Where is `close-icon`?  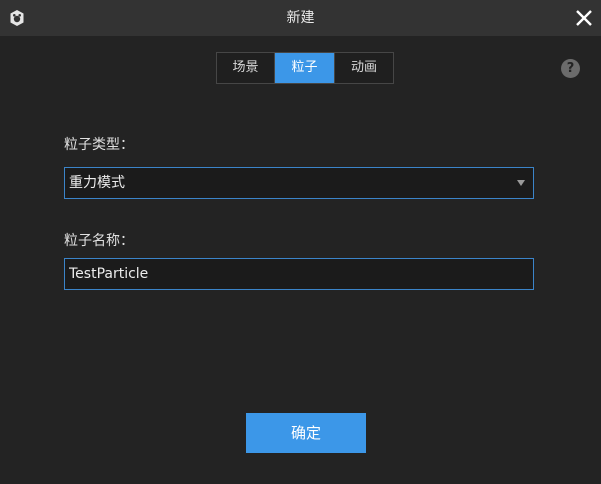 close-icon is located at coordinates (584, 18).